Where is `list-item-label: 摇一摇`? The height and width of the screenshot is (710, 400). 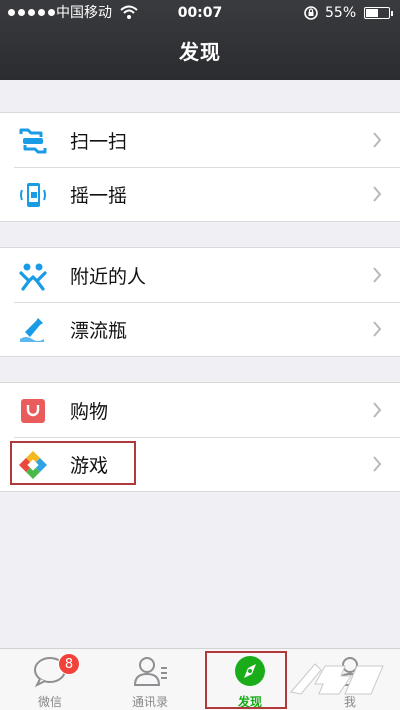
list-item-label: 摇一摇 is located at coordinates (99, 195).